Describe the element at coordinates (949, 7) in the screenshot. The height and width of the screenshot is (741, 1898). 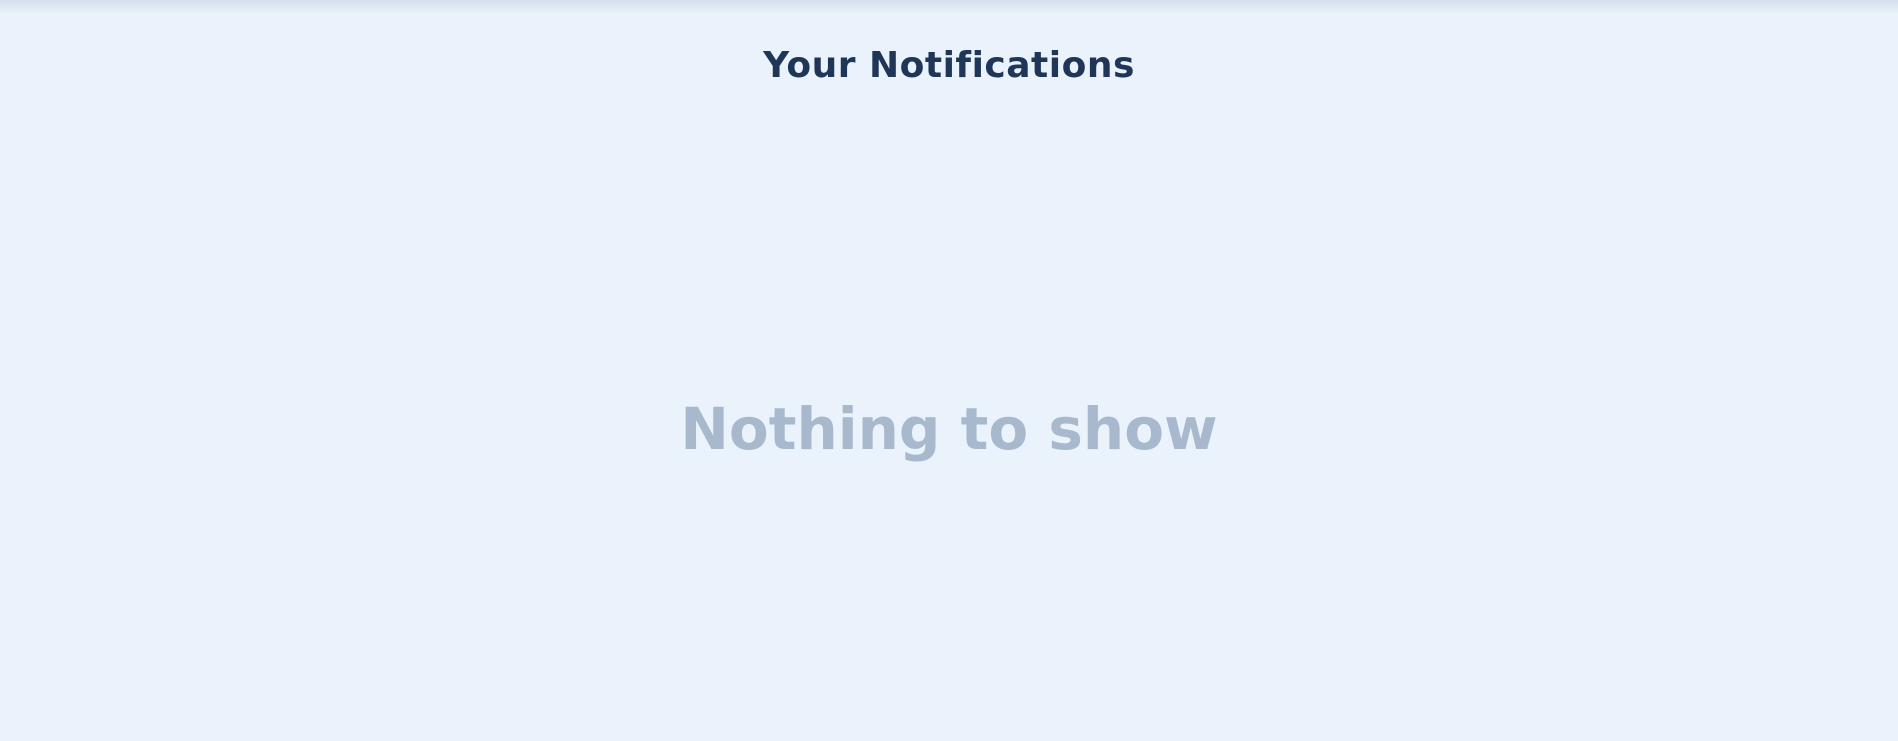
I see `header-shadow` at that location.